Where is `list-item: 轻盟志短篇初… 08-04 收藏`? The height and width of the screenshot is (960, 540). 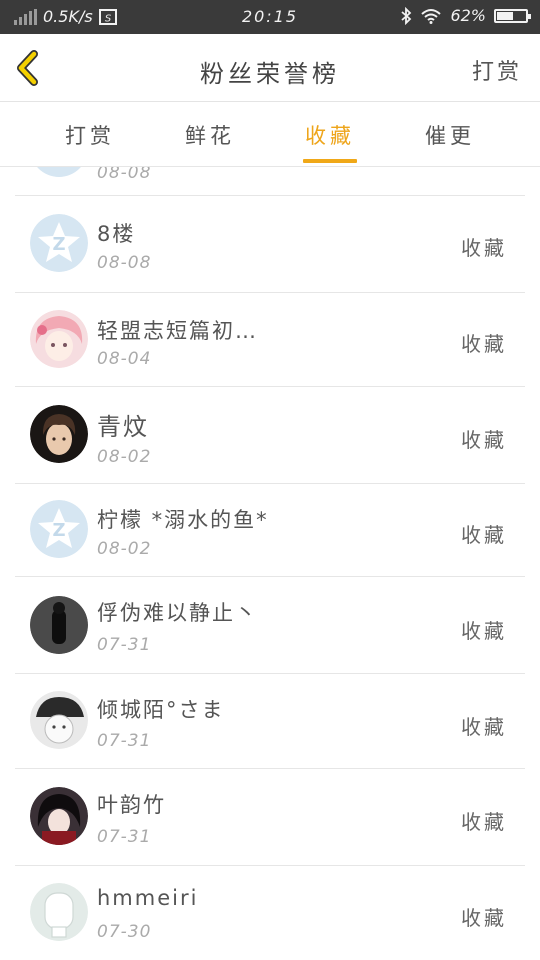 list-item: 轻盟志短篇初… 08-04 收藏 is located at coordinates (270, 340).